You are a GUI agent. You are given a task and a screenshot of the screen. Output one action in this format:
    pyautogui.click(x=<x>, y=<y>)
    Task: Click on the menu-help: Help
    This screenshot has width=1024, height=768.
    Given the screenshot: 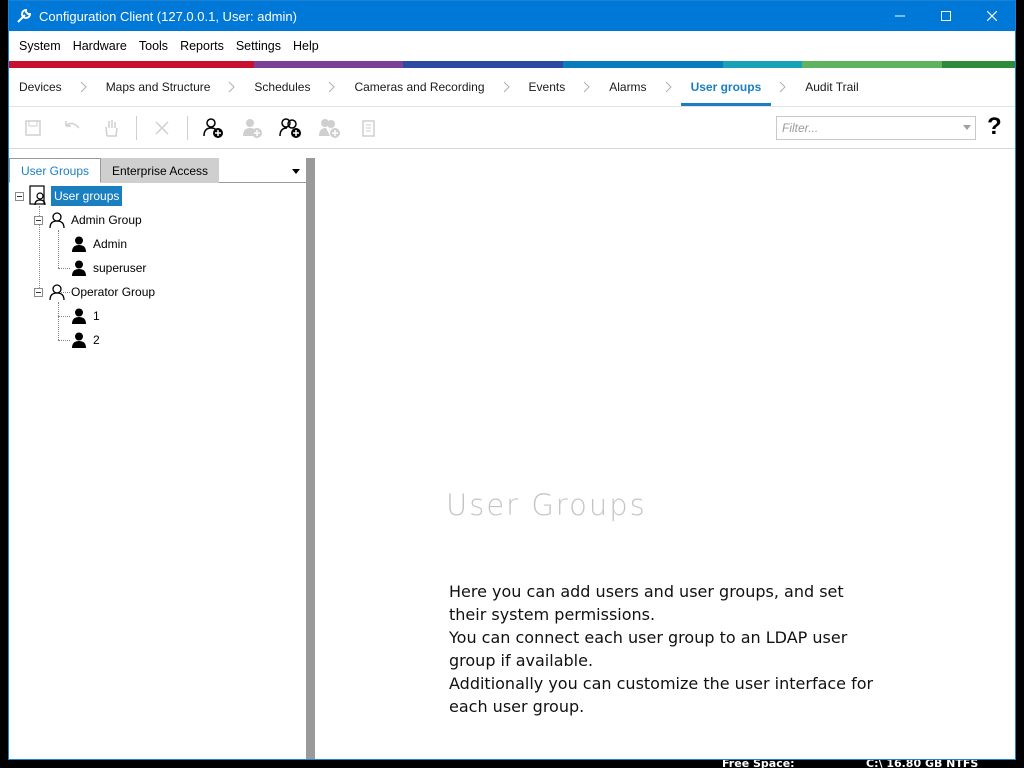 What is the action you would take?
    pyautogui.click(x=306, y=46)
    